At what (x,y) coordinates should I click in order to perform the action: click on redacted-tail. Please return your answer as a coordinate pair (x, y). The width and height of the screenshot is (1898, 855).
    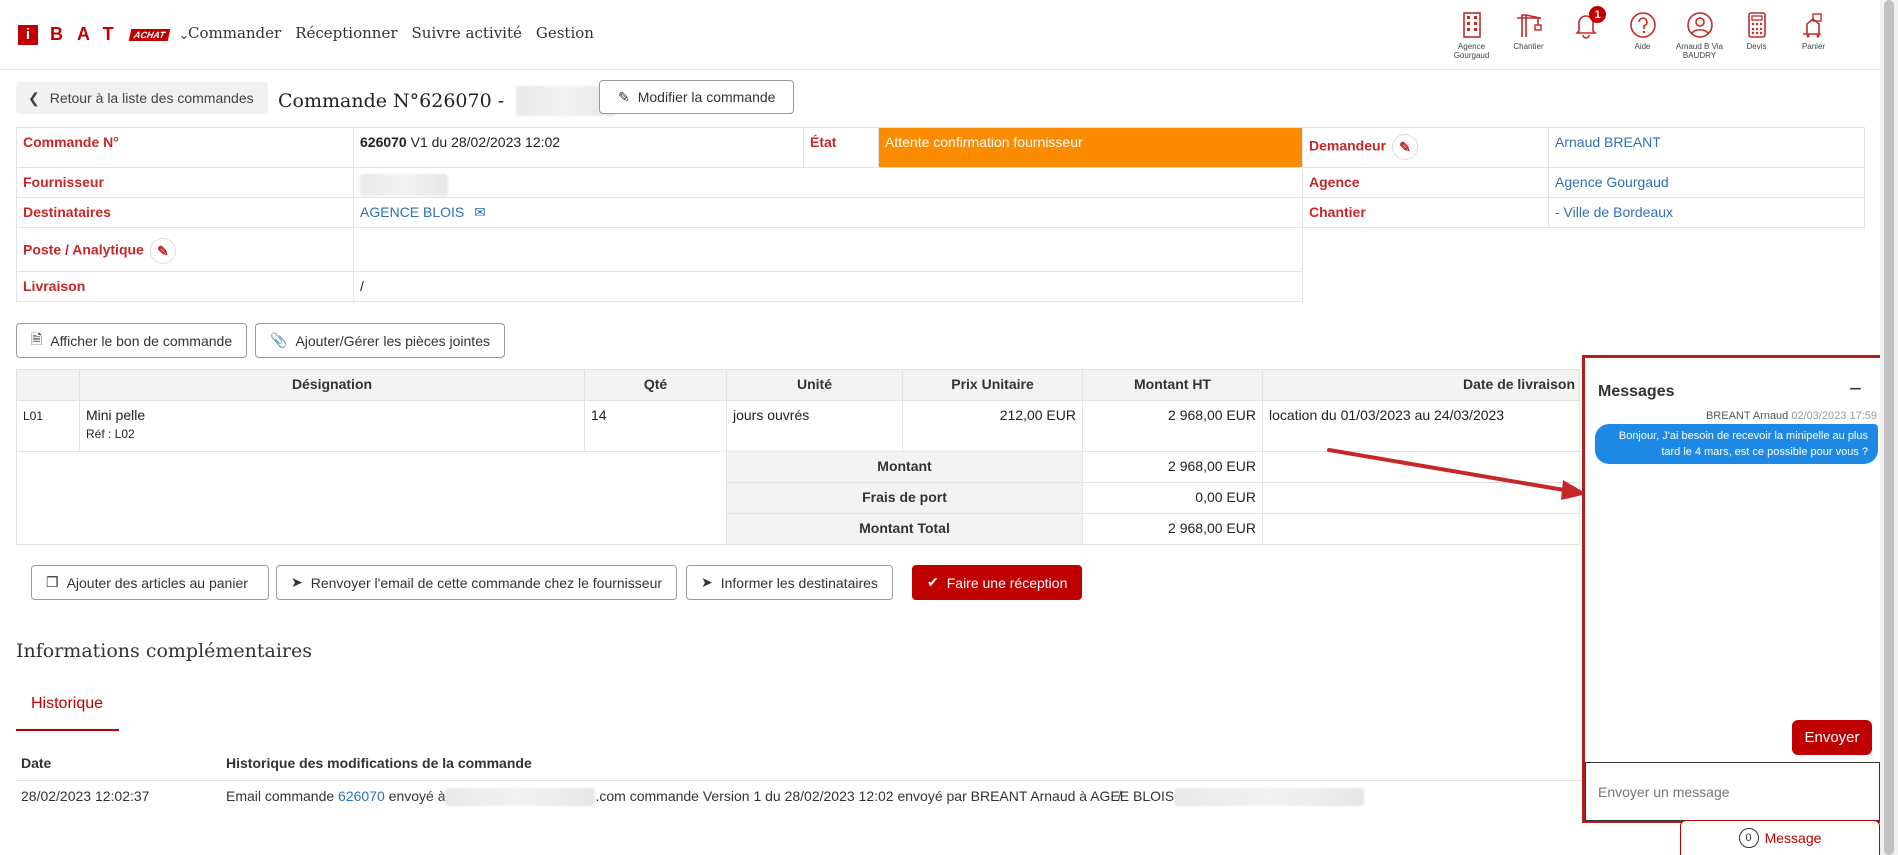
    Looking at the image, I should click on (1269, 797).